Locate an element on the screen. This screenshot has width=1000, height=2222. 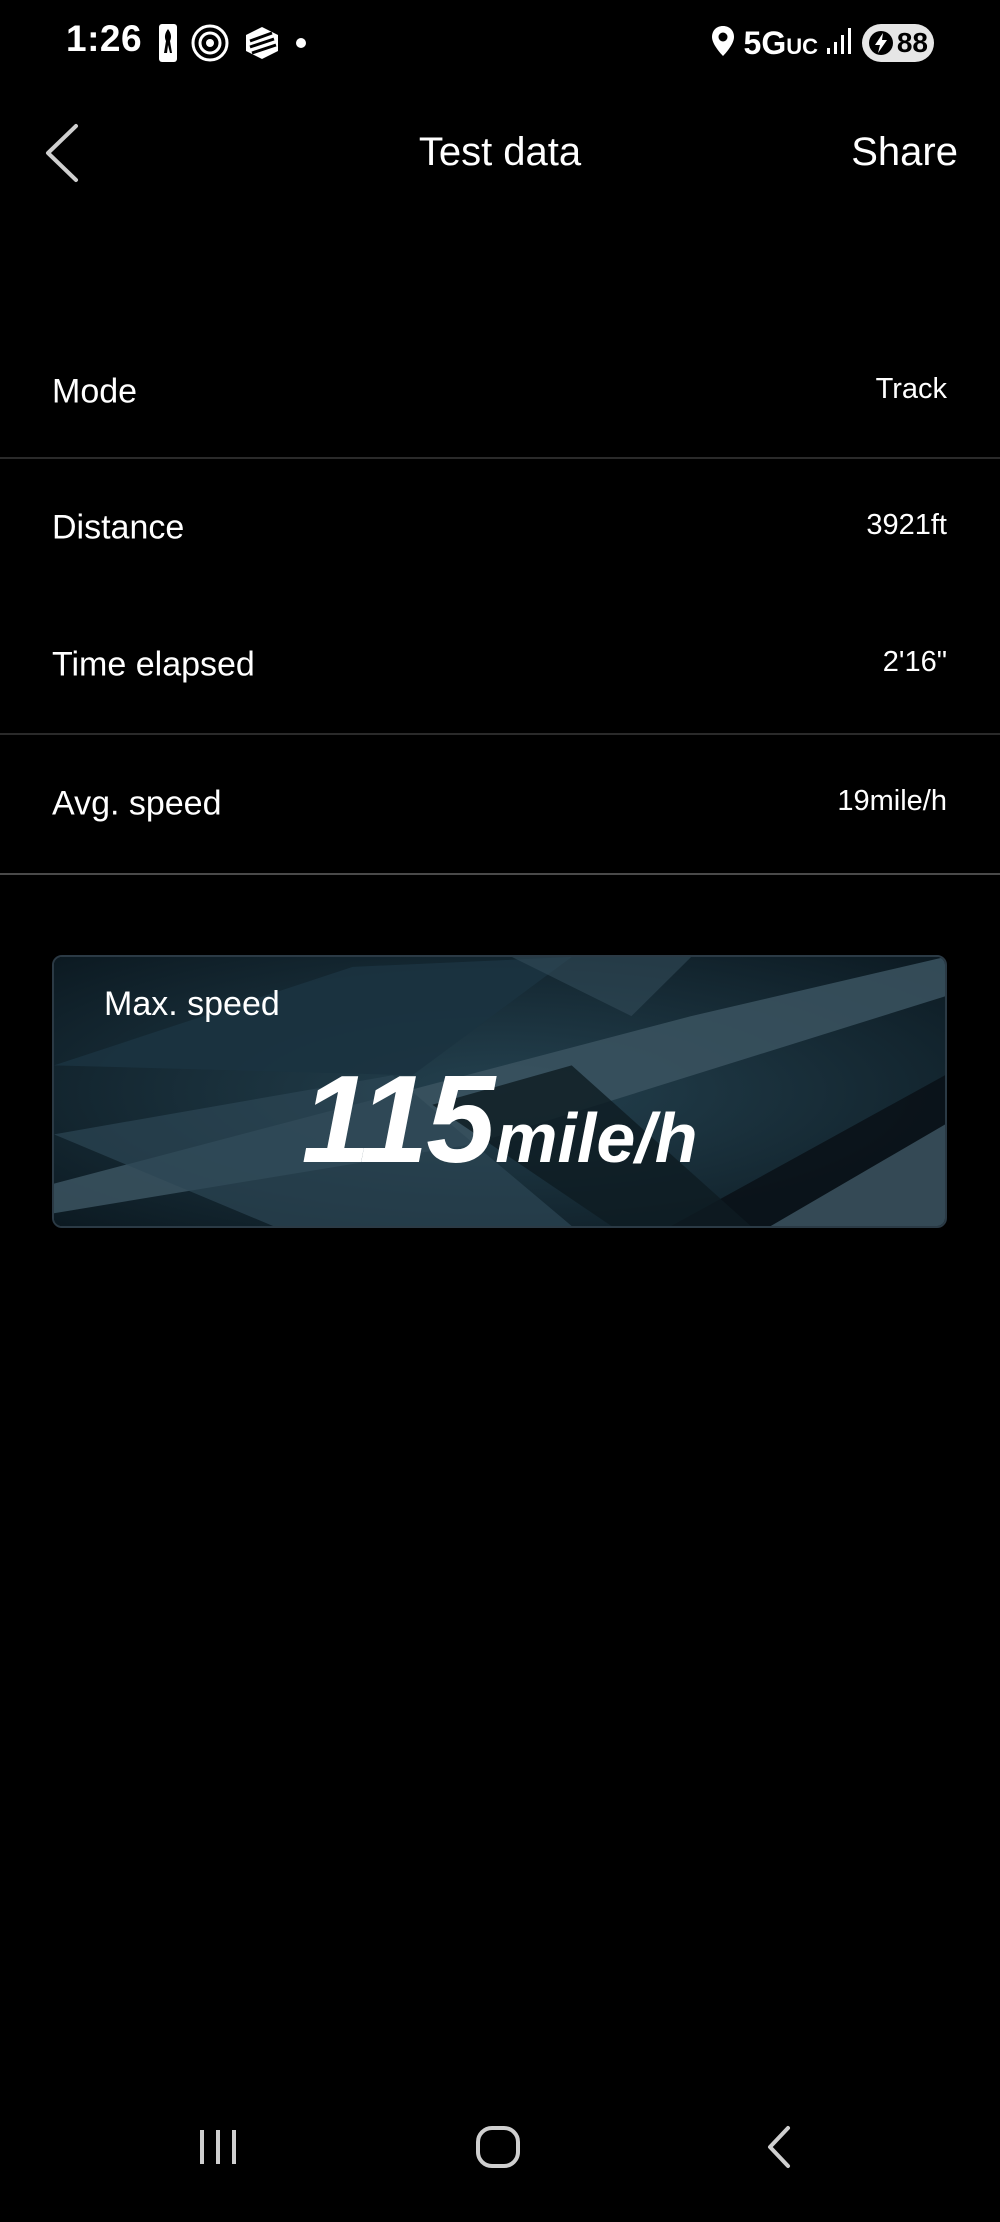
home-button is located at coordinates (498, 2151).